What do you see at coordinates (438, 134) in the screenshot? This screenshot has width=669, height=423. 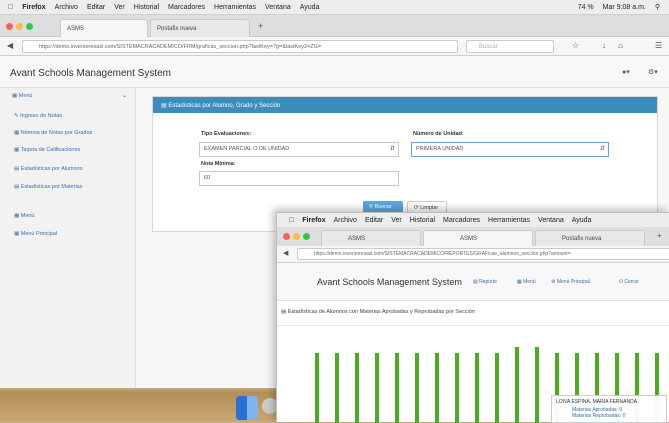 I see `unidad-label: Número de Unidad:` at bounding box center [438, 134].